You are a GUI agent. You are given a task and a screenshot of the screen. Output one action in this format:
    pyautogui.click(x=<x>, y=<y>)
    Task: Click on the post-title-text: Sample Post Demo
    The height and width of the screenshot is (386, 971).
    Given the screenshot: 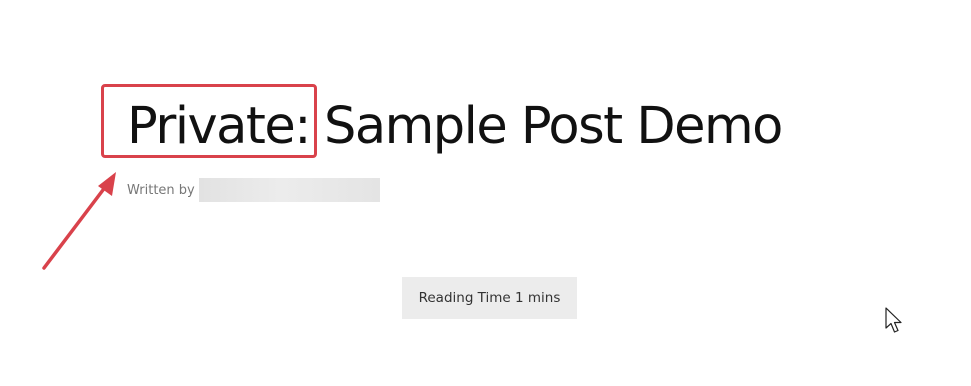 What is the action you would take?
    pyautogui.click(x=553, y=126)
    